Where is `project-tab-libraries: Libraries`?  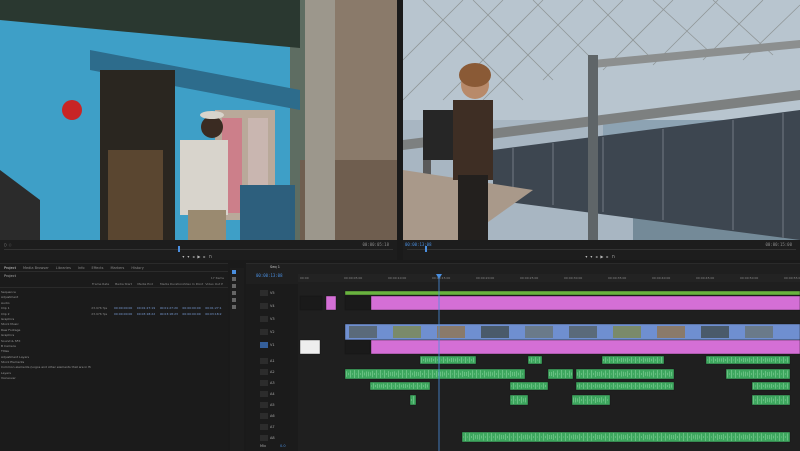
project-tab-libraries: Libraries is located at coordinates (63, 268).